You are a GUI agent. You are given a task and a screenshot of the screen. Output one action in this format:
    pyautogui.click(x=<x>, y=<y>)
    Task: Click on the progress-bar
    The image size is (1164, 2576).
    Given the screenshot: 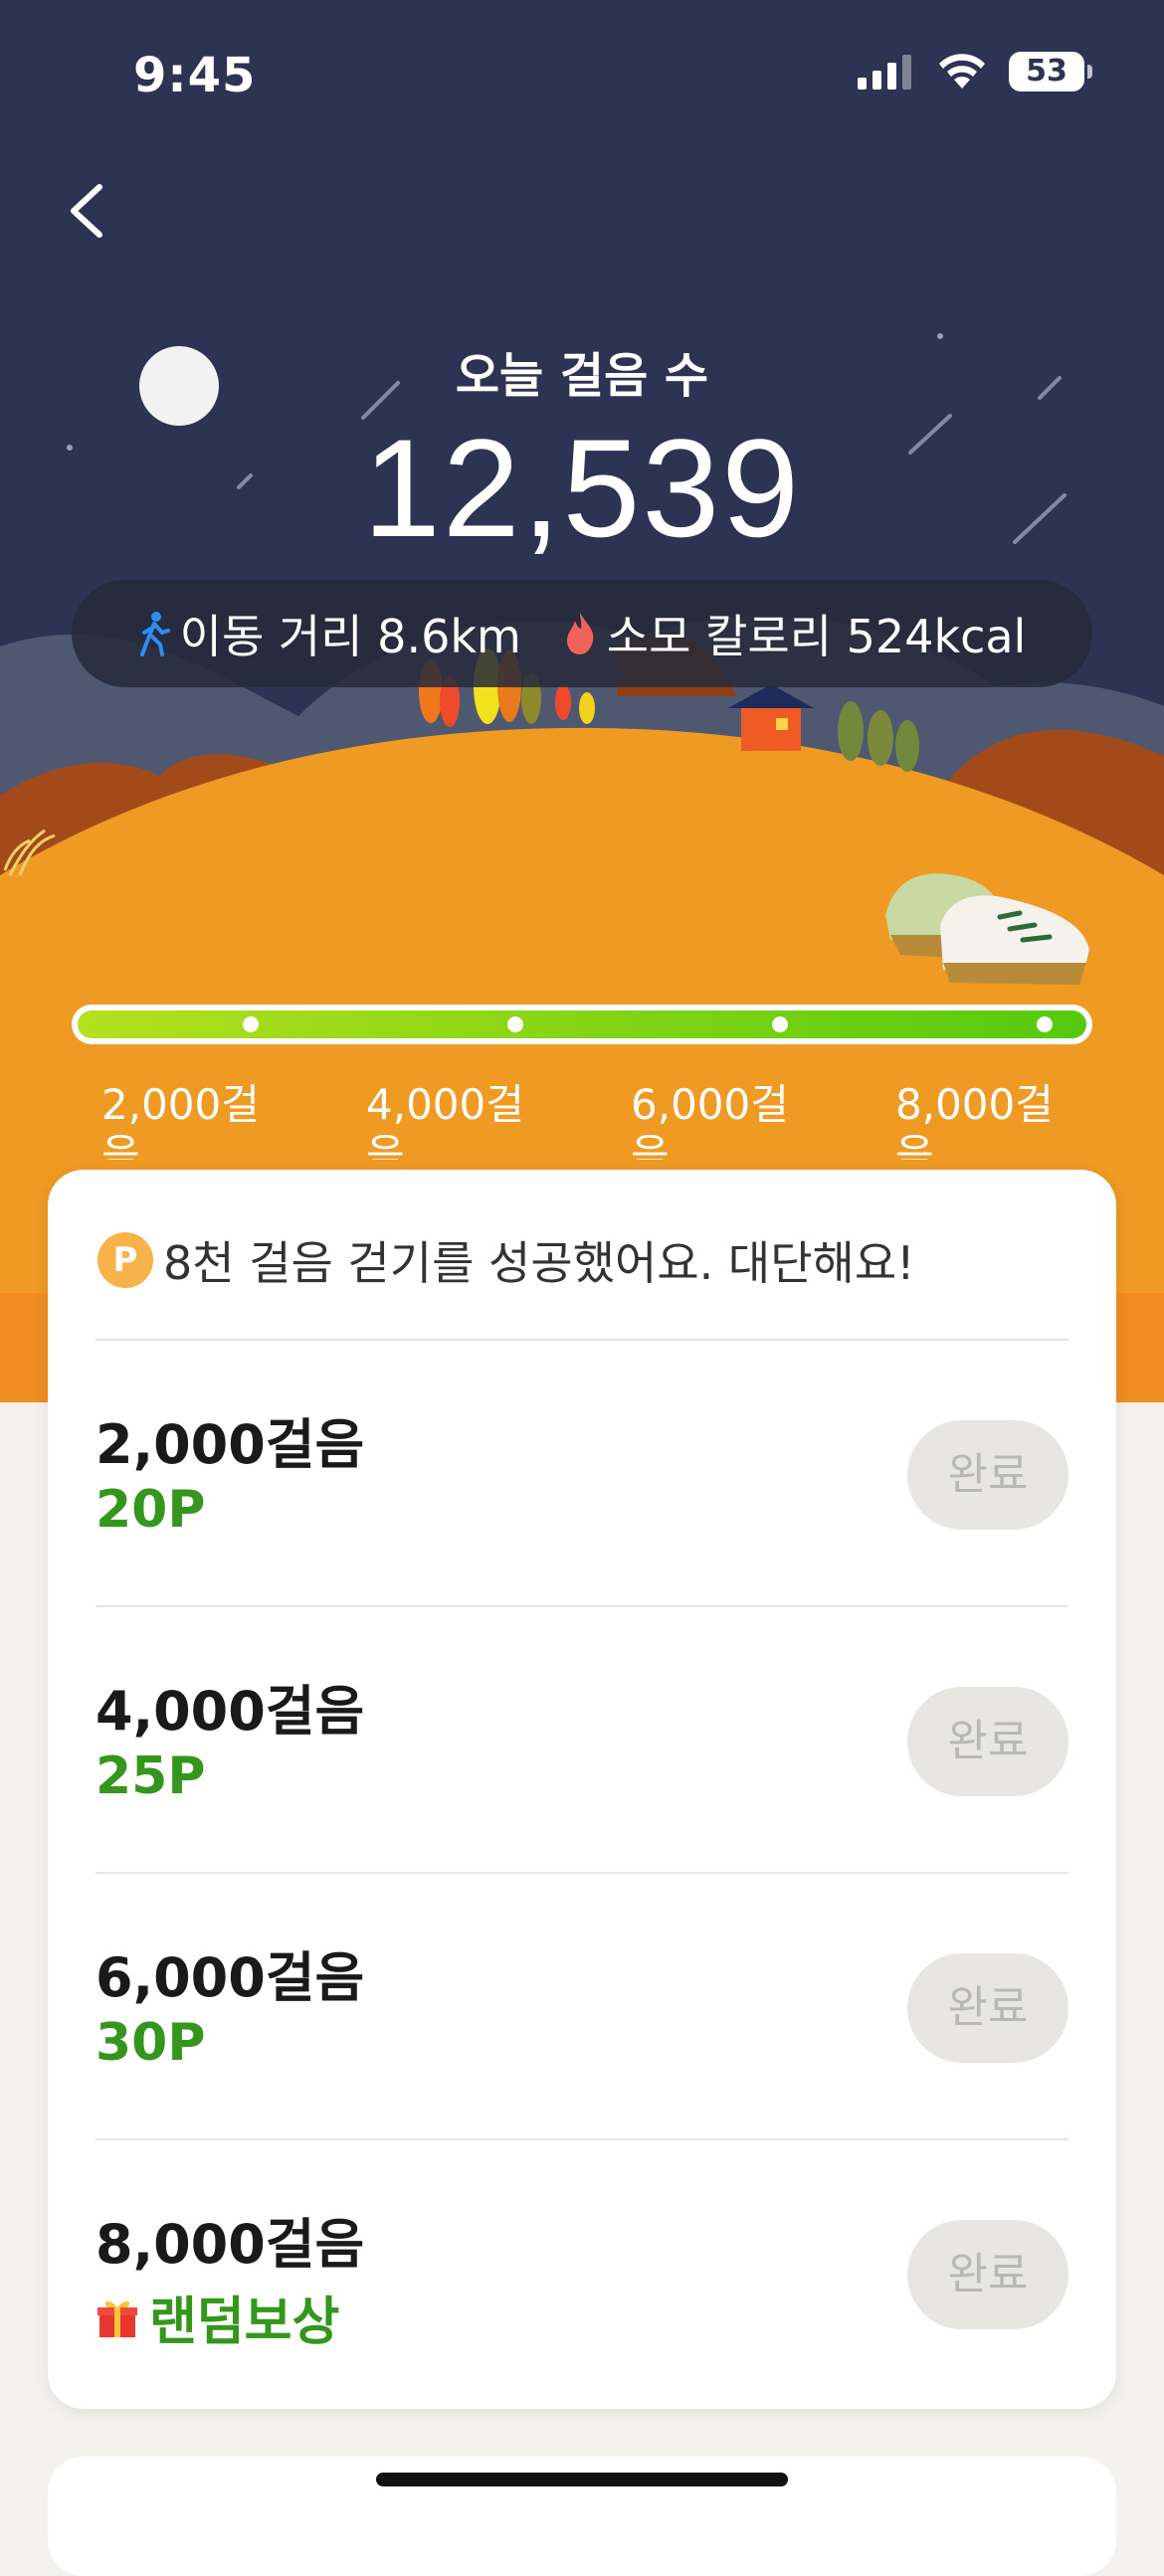 What is the action you would take?
    pyautogui.click(x=582, y=1024)
    